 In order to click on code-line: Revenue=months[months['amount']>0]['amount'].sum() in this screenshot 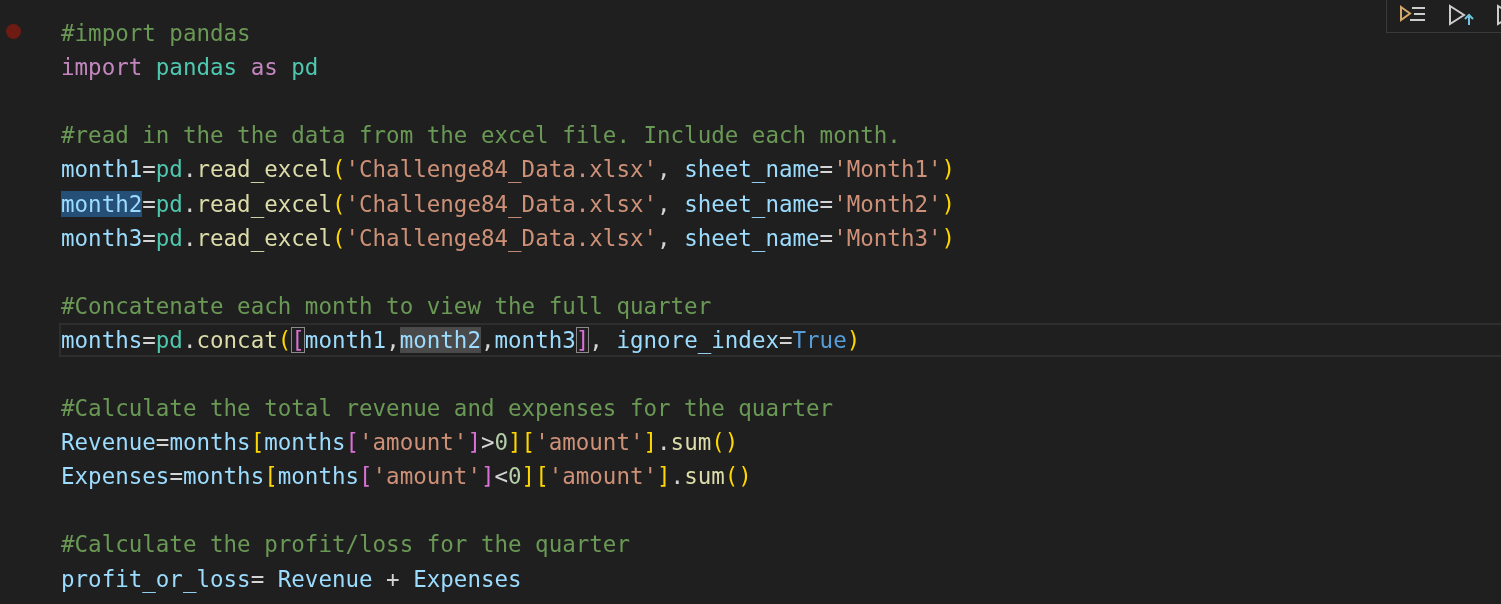, I will do `click(400, 443)`.